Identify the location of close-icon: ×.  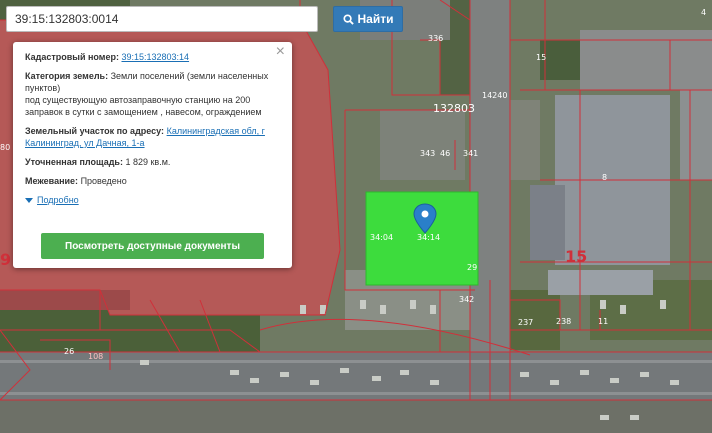
(280, 52).